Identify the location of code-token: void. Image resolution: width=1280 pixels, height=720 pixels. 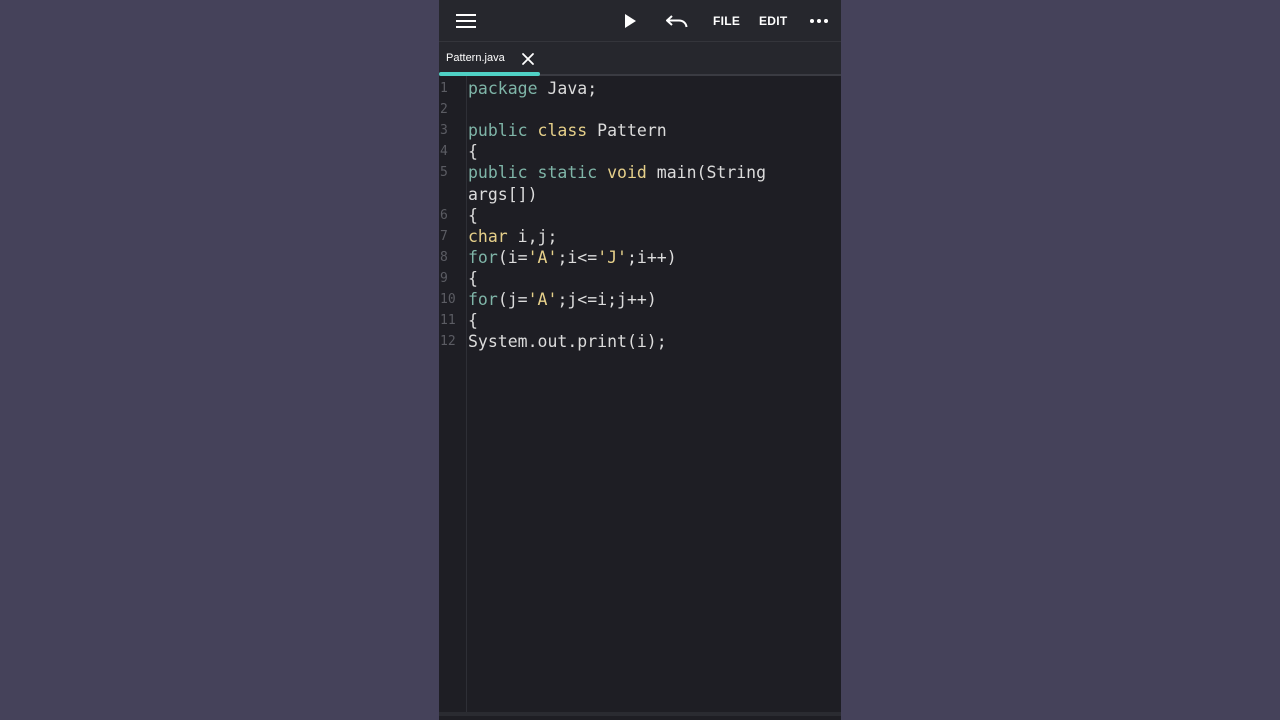
(627, 173).